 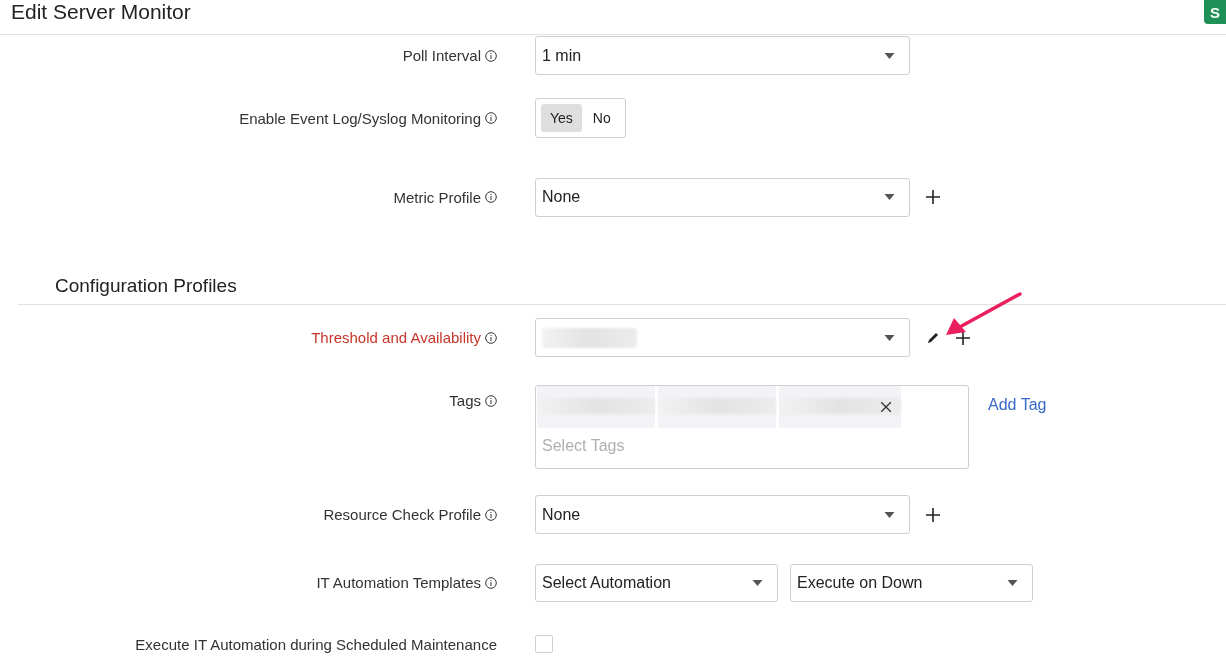 What do you see at coordinates (752, 446) in the screenshot?
I see `tag-input: Select Tags` at bounding box center [752, 446].